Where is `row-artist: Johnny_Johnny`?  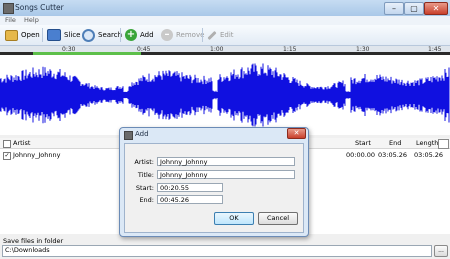 row-artist: Johnny_Johnny is located at coordinates (37, 155).